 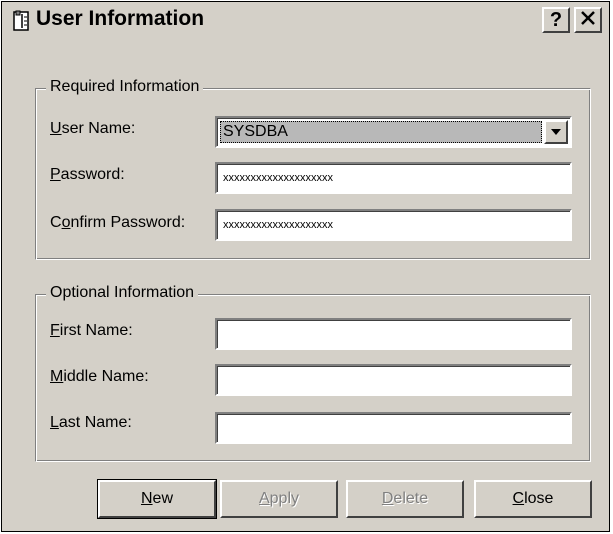 I want to click on help-button: ?, so click(x=556, y=20).